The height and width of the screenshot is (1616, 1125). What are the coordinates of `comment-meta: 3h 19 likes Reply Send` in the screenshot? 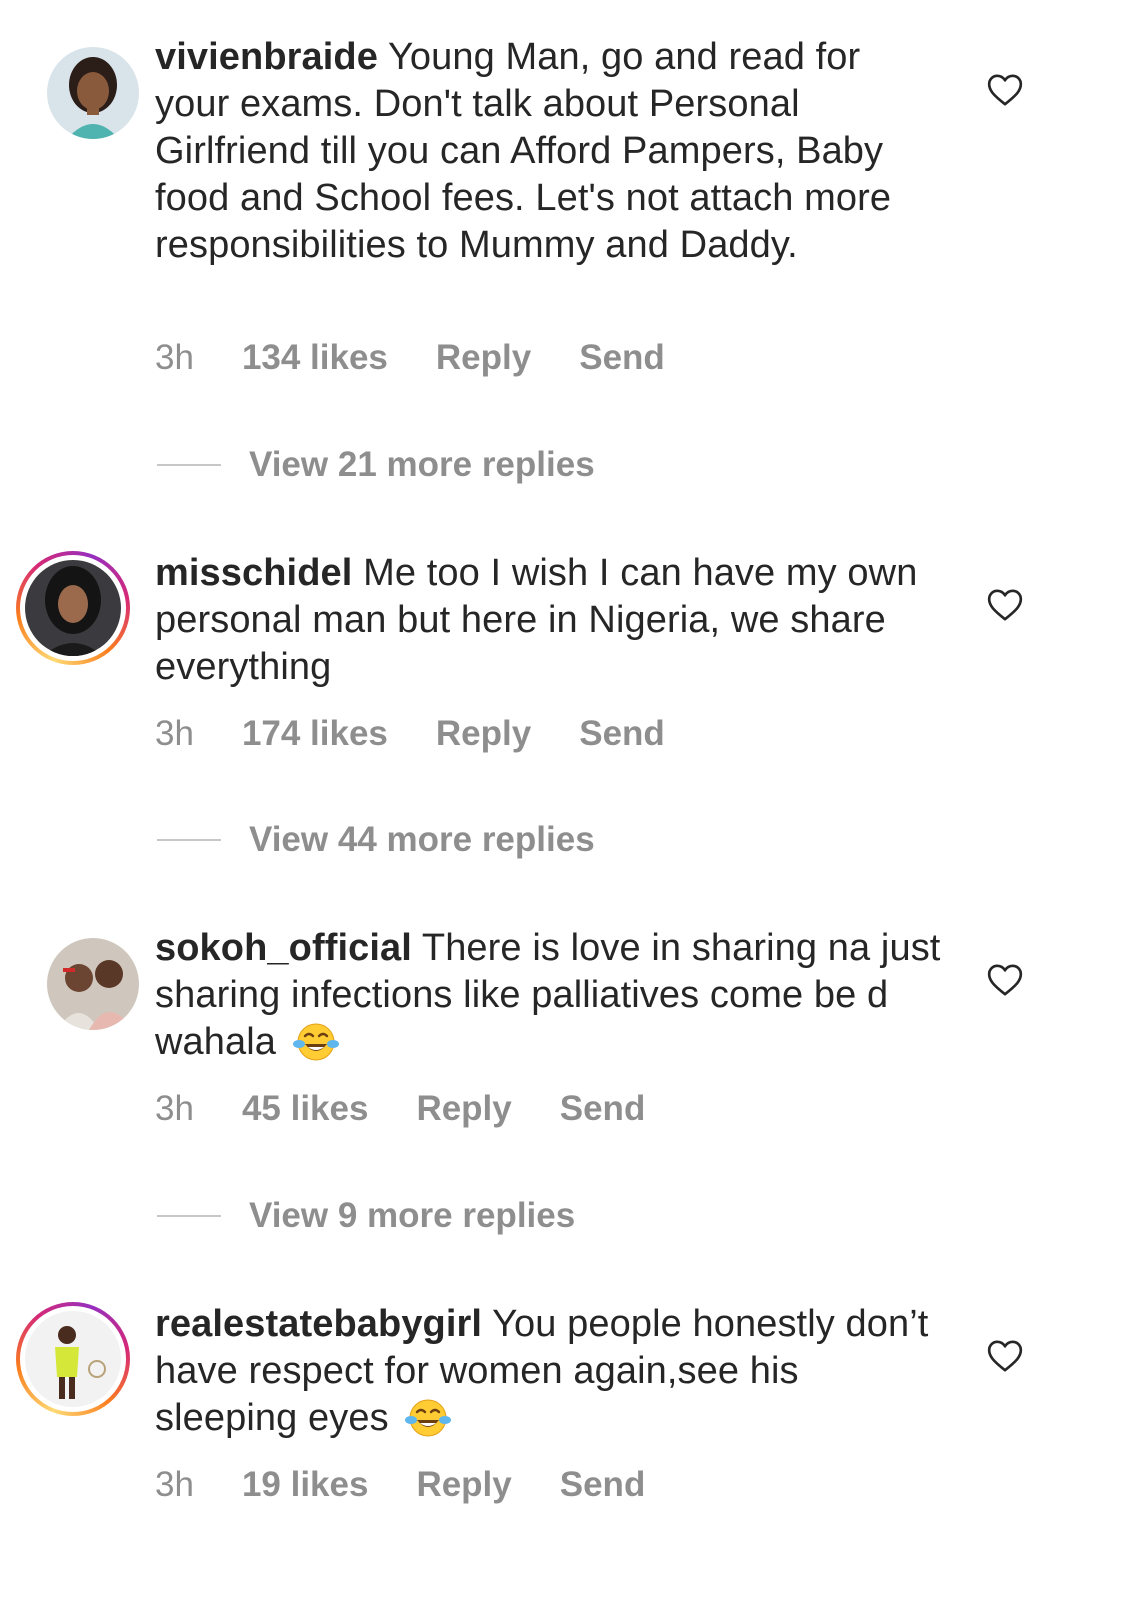 It's located at (424, 1485).